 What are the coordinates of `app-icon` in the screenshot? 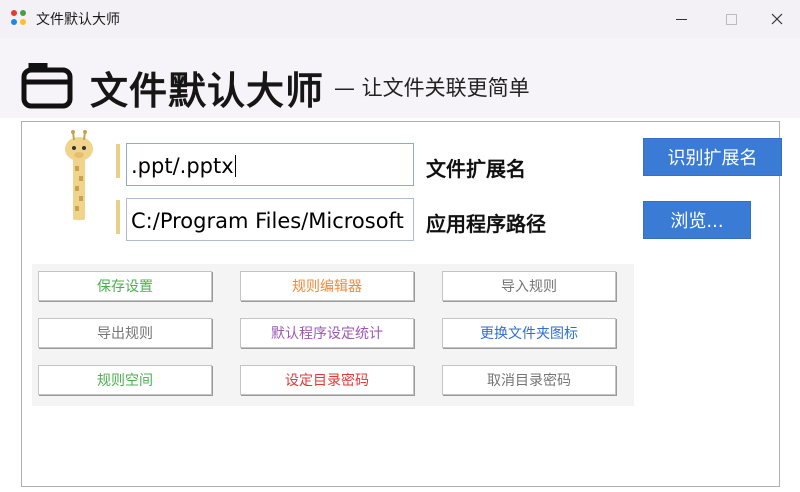 It's located at (19, 18).